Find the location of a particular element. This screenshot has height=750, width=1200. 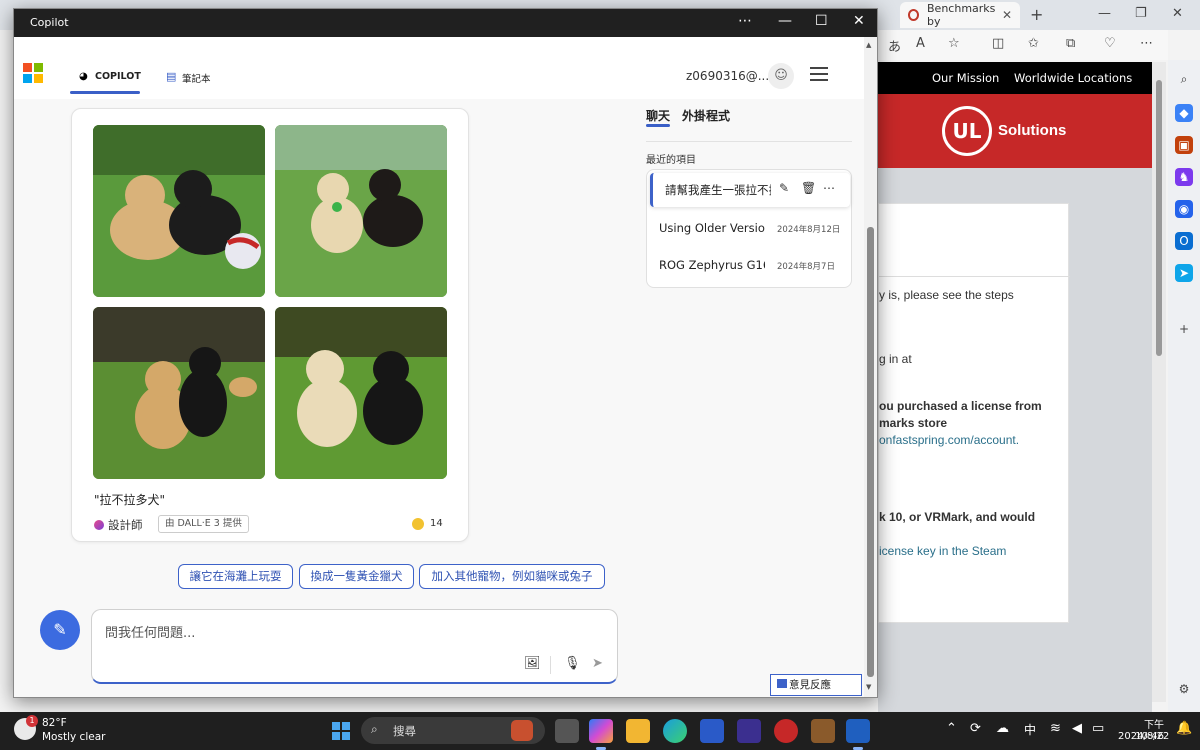

suggestion-chip: 換成一隻黃金獵犬 is located at coordinates (356, 576).